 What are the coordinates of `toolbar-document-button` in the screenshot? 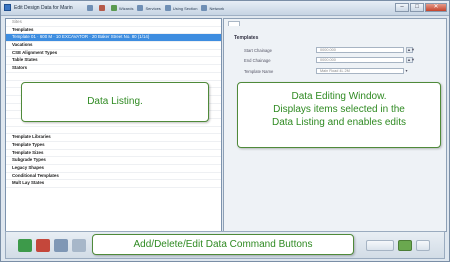 It's located at (91, 8).